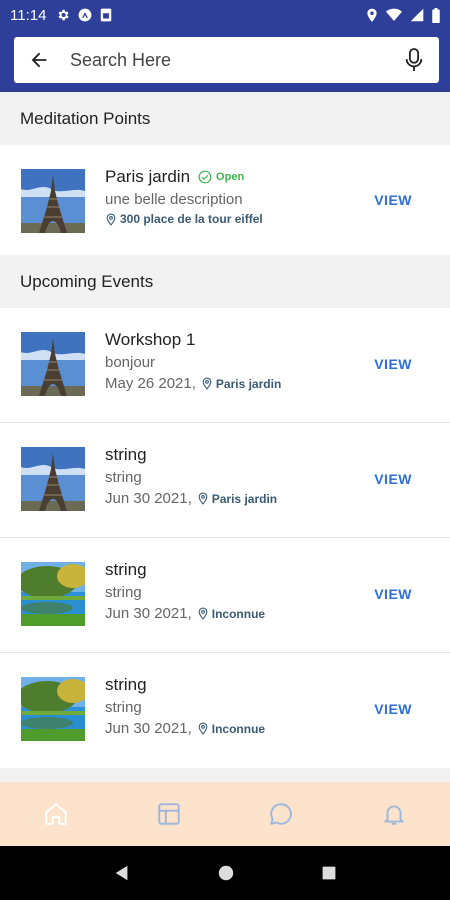 This screenshot has width=450, height=900. Describe the element at coordinates (191, 219) in the screenshot. I see `address-text: 300 place de la tour eiffel` at that location.